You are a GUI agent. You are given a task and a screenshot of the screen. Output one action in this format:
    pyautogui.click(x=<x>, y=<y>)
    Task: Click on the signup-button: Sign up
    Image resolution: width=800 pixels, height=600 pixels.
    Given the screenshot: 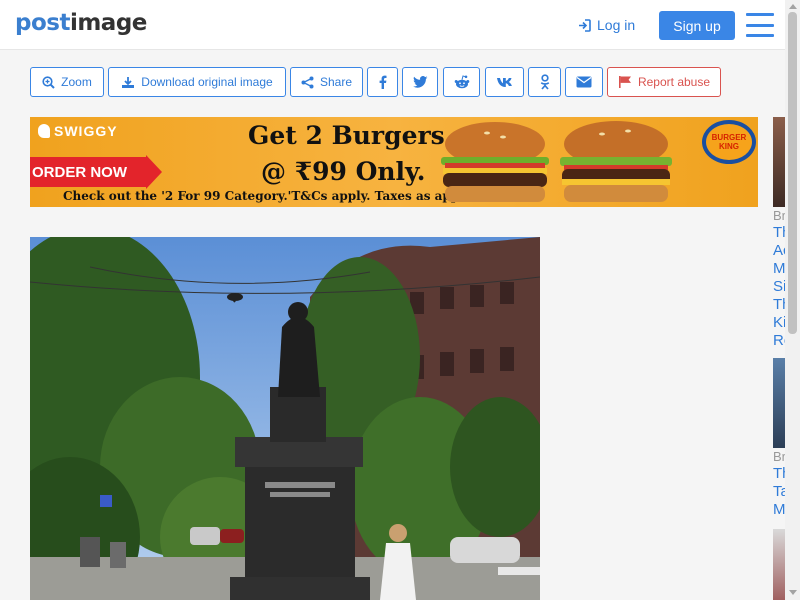 What is the action you would take?
    pyautogui.click(x=697, y=25)
    